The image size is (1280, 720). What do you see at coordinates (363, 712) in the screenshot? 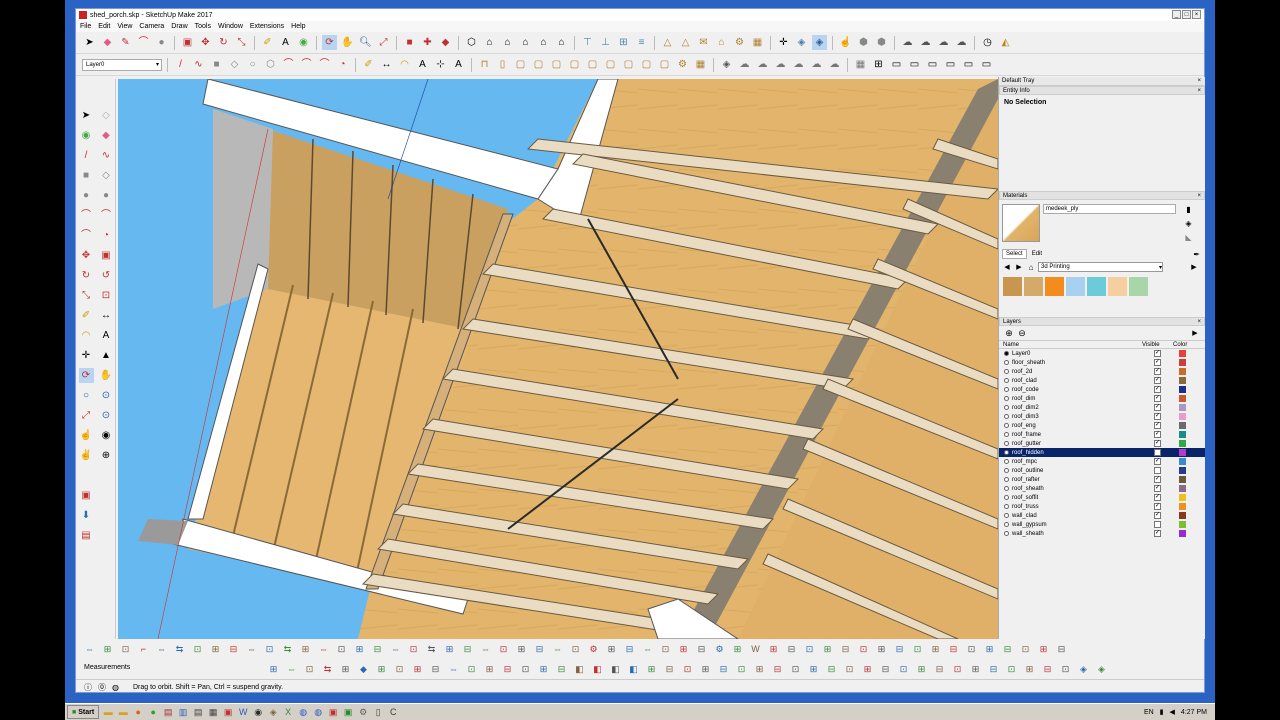
I see `settings-app-icon: ⚙` at bounding box center [363, 712].